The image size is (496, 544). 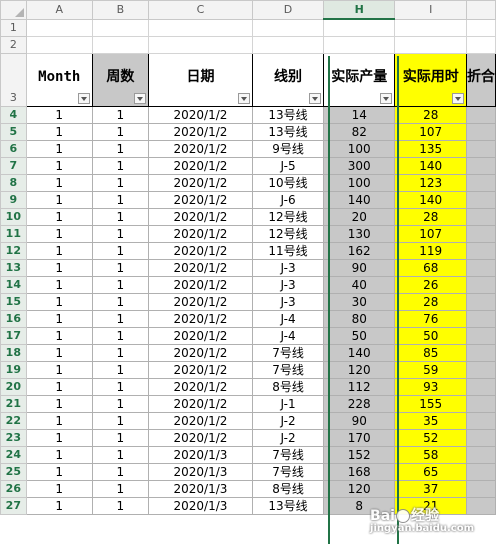 I want to click on header-line: 线别, so click(x=288, y=79).